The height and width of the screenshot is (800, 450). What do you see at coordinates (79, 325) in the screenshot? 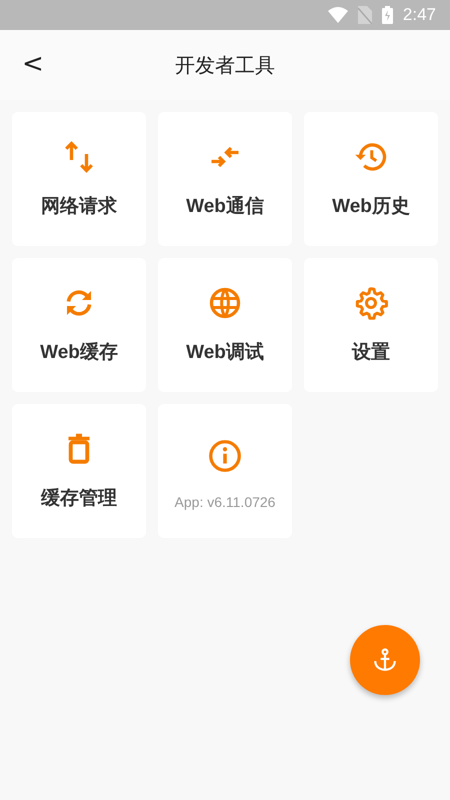
I see `tool-tile: Web缓存` at bounding box center [79, 325].